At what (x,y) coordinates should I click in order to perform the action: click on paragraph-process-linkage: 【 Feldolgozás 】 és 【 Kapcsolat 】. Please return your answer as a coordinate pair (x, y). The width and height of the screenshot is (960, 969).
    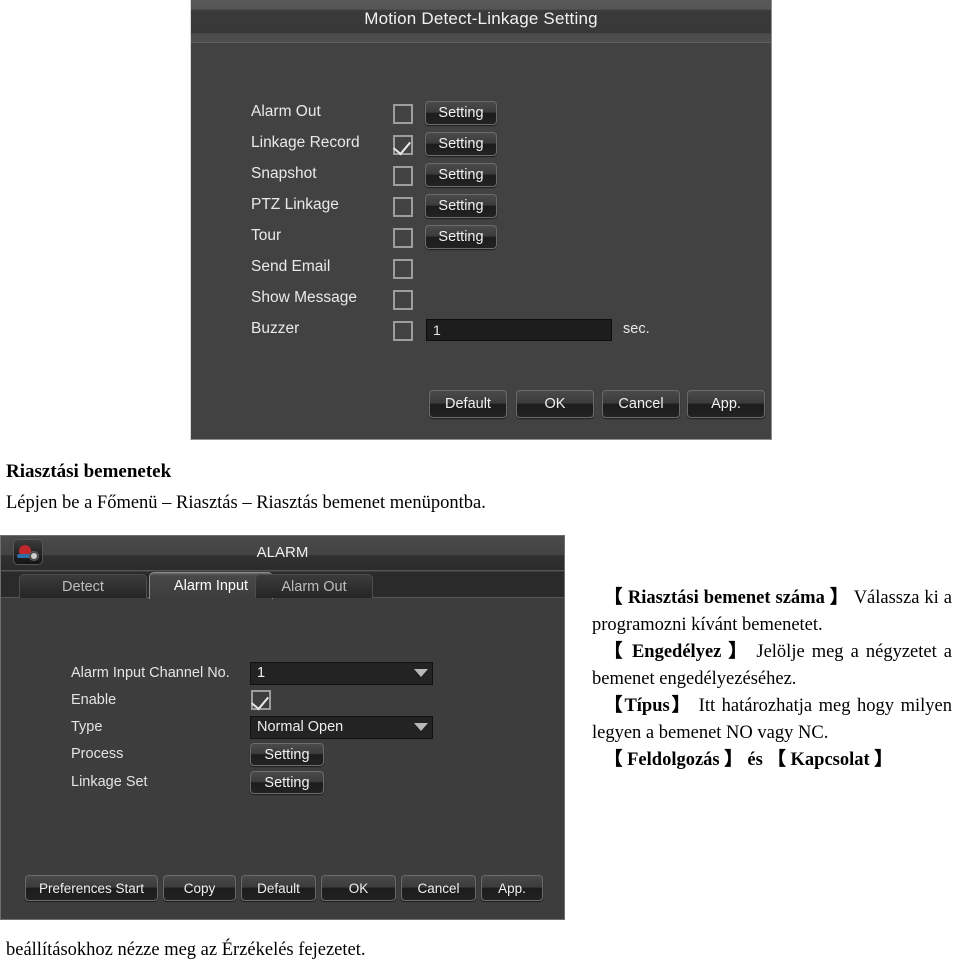
    Looking at the image, I should click on (772, 760).